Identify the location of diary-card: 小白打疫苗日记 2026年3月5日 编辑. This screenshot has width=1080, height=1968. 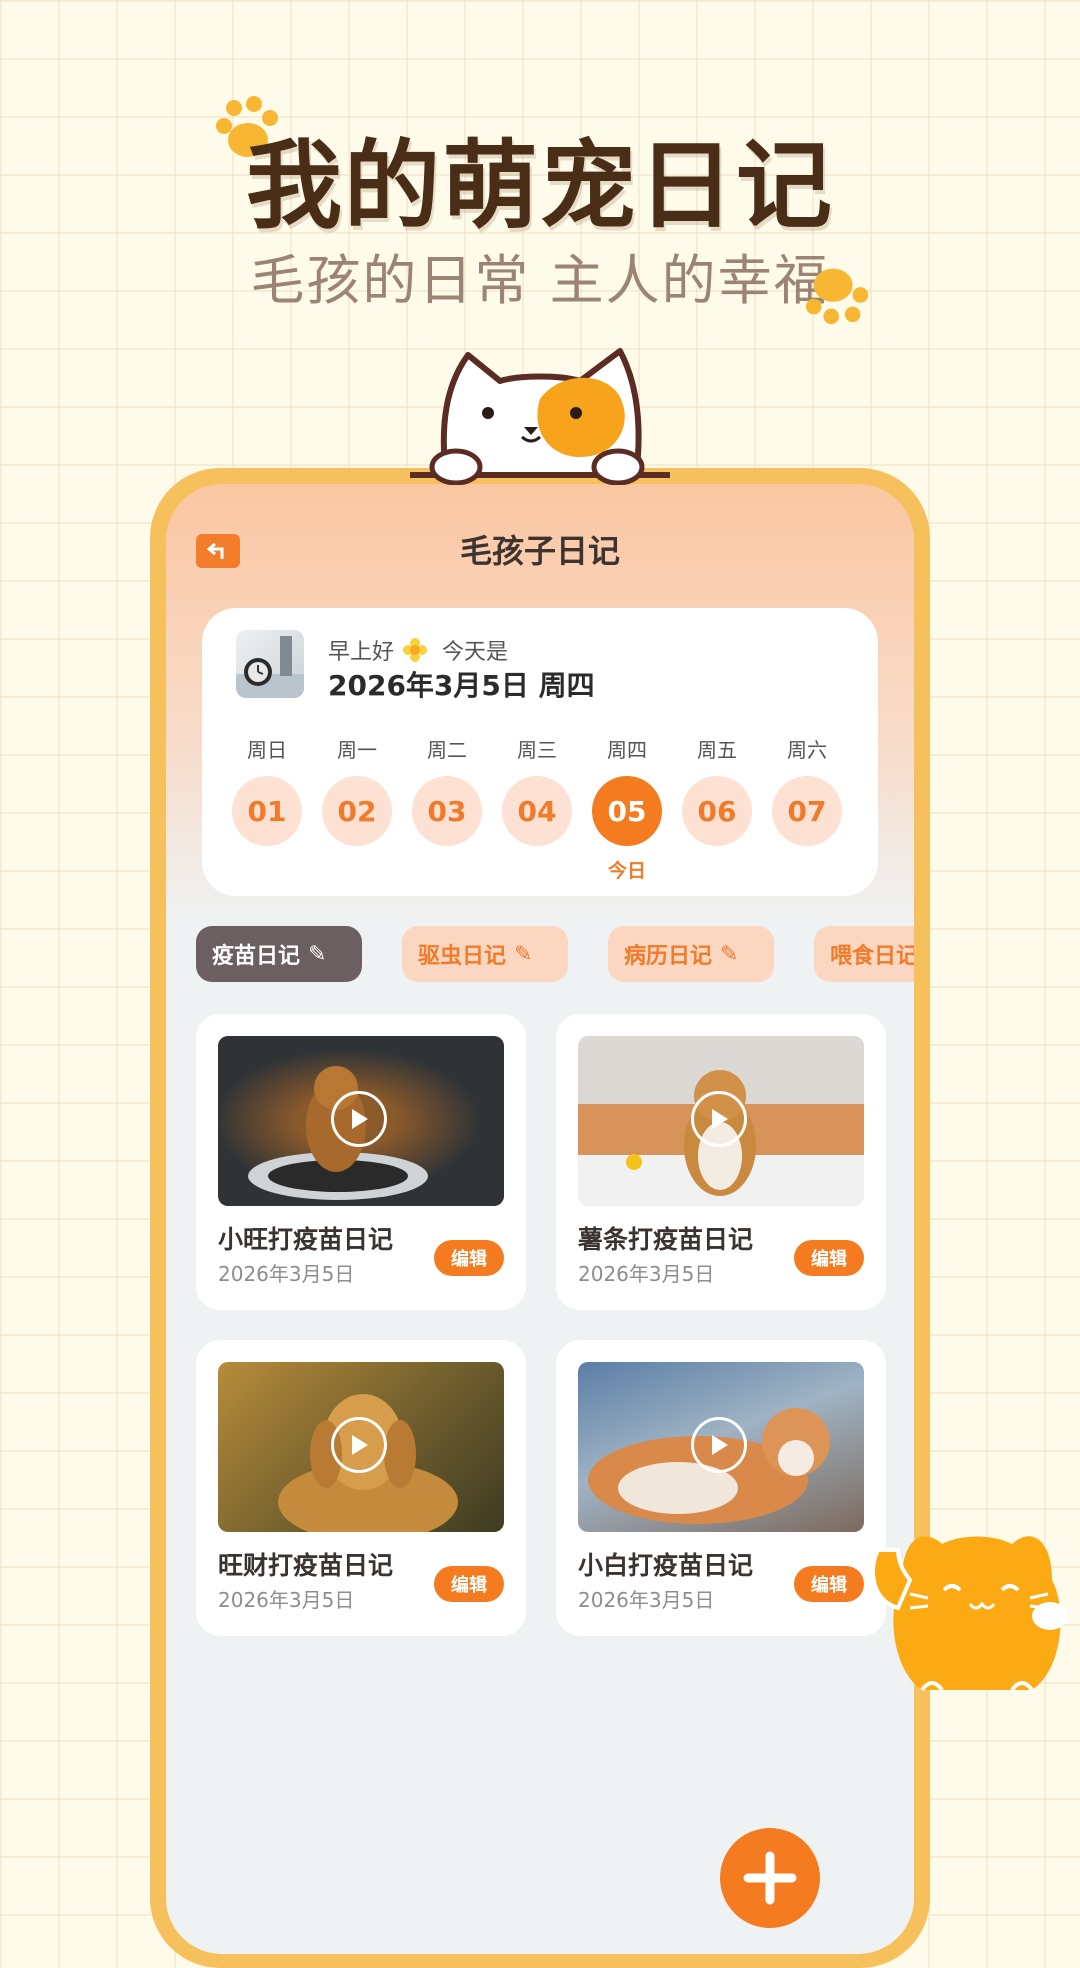
(721, 1488).